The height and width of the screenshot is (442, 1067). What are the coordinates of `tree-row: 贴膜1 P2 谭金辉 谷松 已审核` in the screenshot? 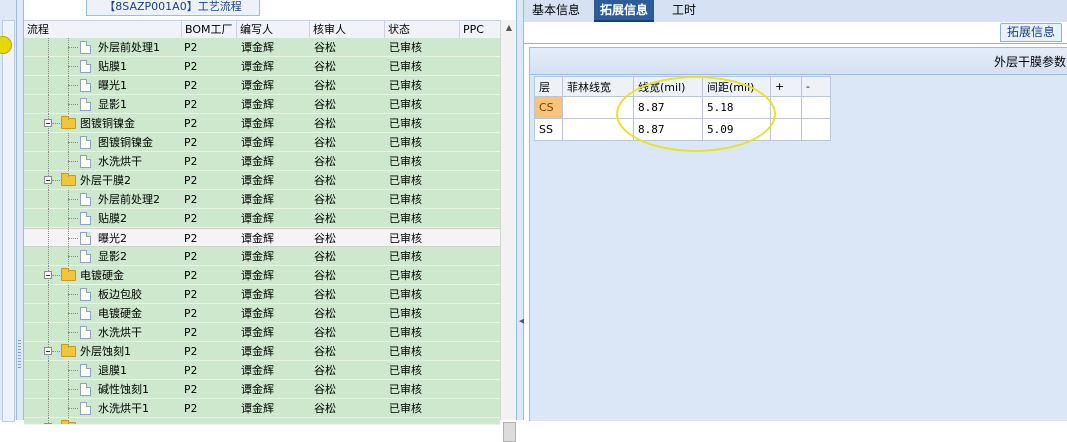 It's located at (262, 66).